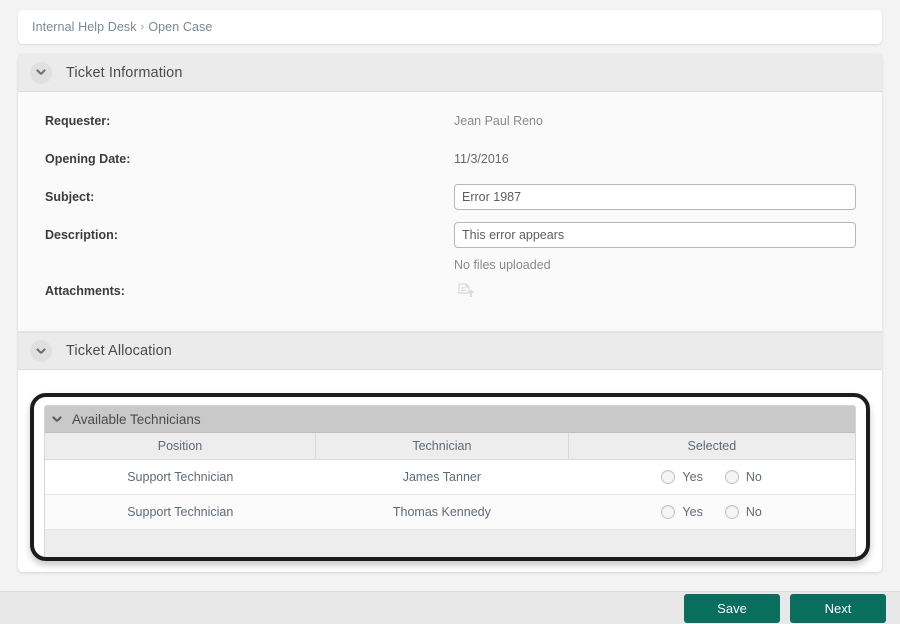 Image resolution: width=900 pixels, height=624 pixels. Describe the element at coordinates (481, 159) in the screenshot. I see `opening-date-value: 11/3/2016` at that location.